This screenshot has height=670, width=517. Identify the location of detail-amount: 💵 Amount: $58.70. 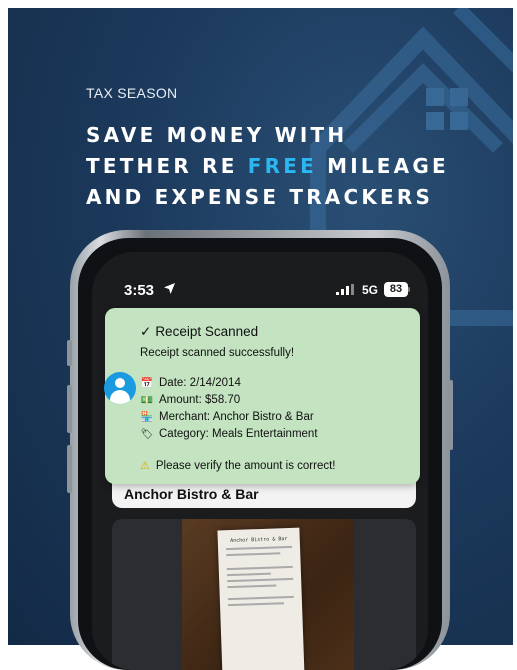
(190, 400).